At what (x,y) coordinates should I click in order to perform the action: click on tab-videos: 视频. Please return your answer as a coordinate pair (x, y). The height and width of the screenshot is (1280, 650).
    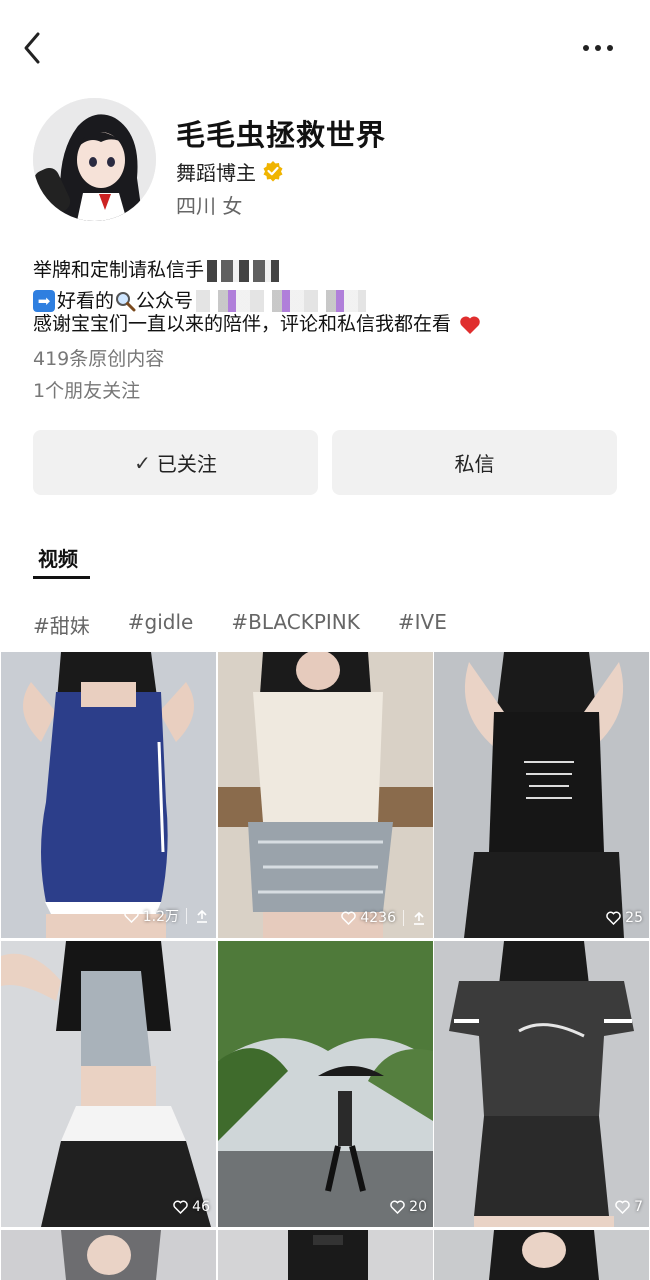
    Looking at the image, I should click on (58, 557).